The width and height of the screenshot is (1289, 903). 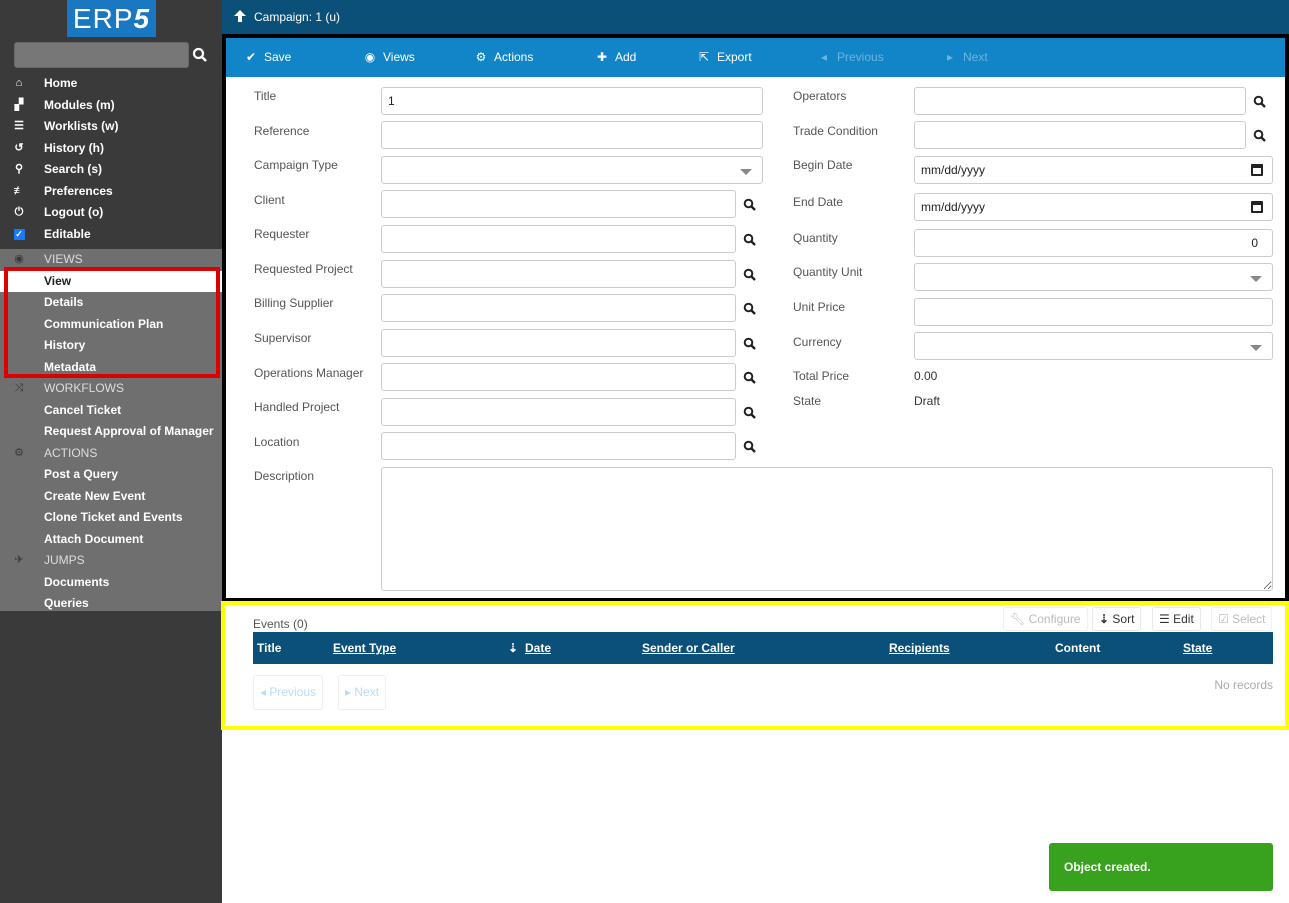 I want to click on nav-preferences: ≢ Preferences, so click(x=111, y=192).